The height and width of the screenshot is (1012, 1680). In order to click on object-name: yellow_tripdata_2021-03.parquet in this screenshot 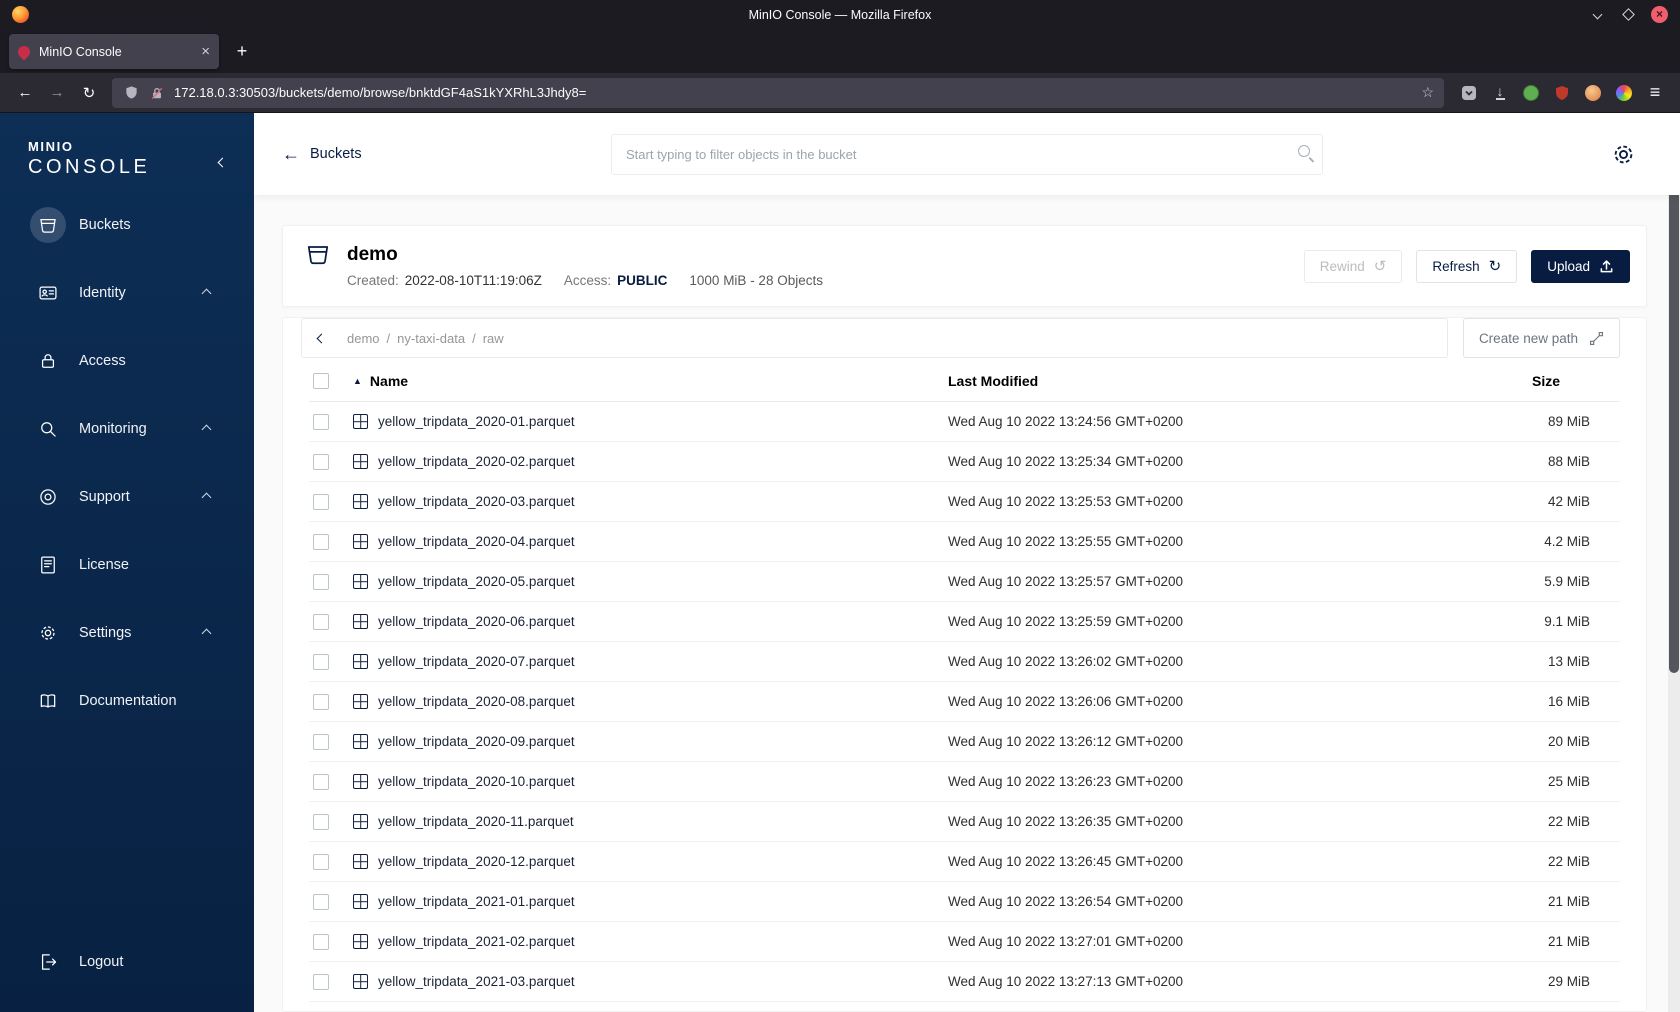, I will do `click(476, 981)`.